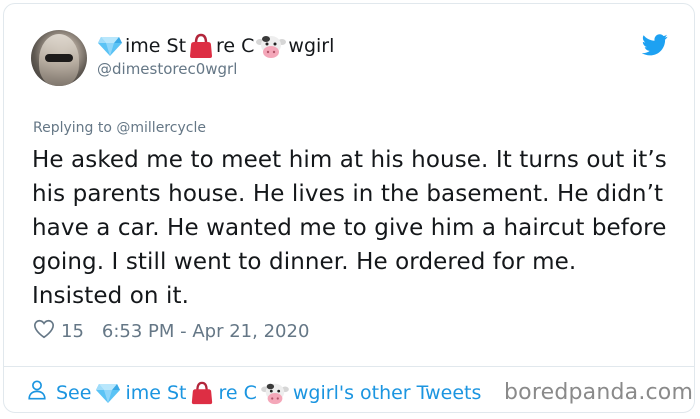 The height and width of the screenshot is (419, 700). I want to click on footer-name-part-2: re C, so click(237, 392).